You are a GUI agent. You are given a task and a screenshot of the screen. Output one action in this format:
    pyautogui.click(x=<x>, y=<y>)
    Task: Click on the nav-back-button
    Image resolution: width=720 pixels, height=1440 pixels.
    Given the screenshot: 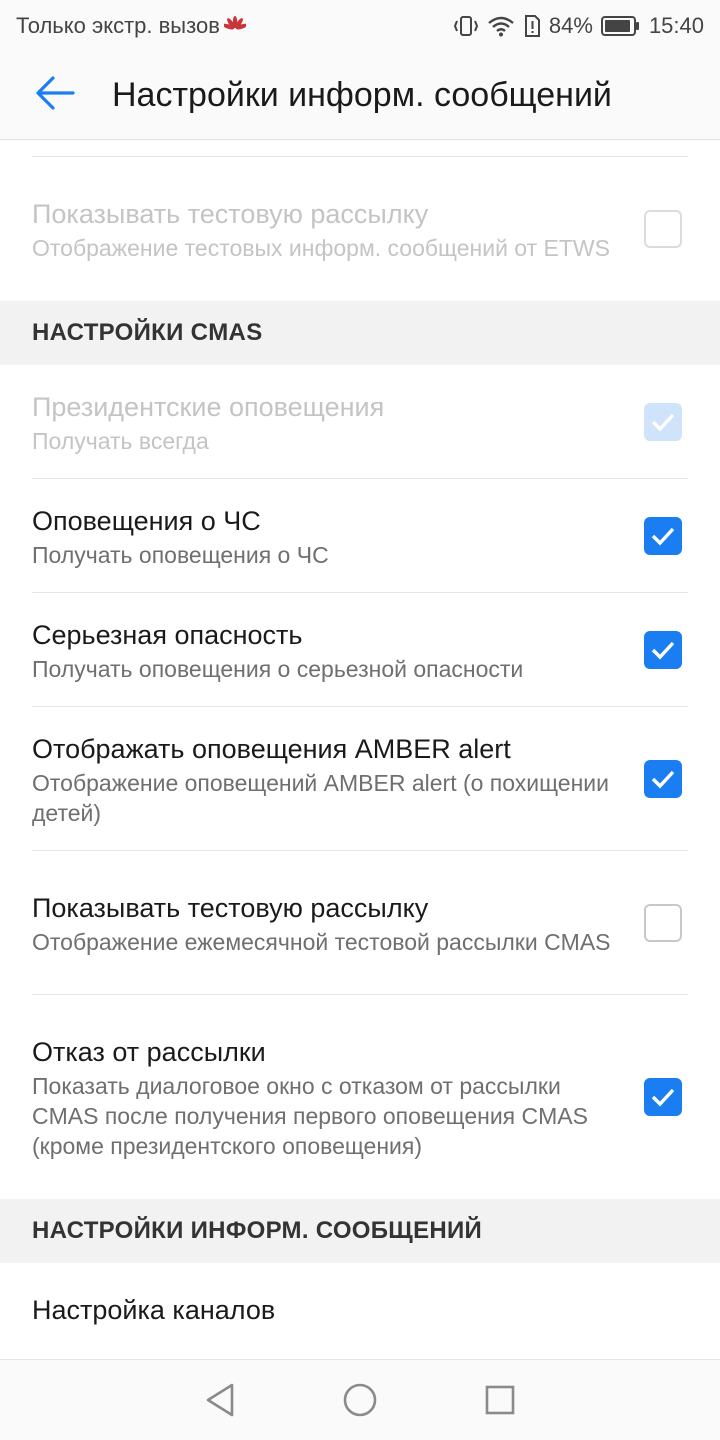 What is the action you would take?
    pyautogui.click(x=220, y=1400)
    